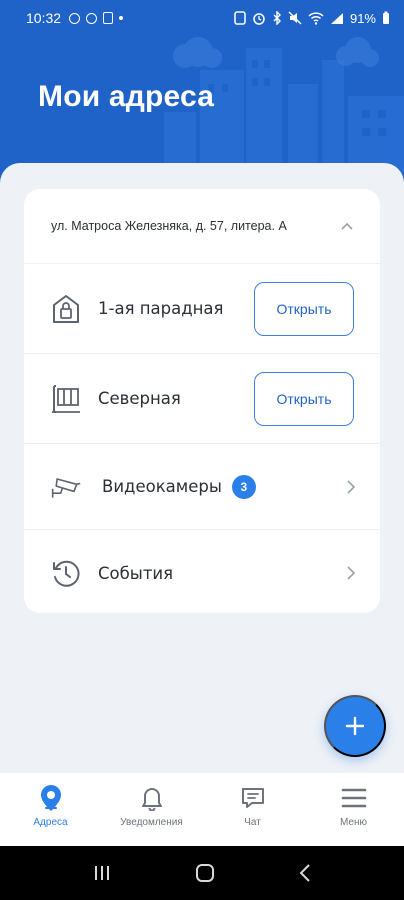 The image size is (404, 900). I want to click on nav-item-addresses: Адреса, so click(50, 809).